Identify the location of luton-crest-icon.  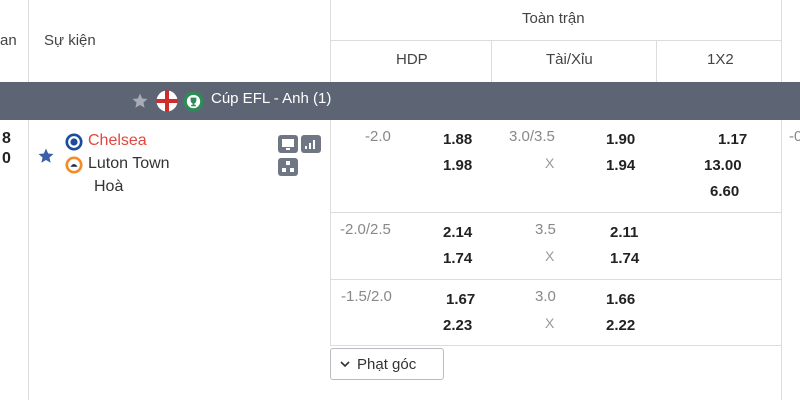
(74, 165).